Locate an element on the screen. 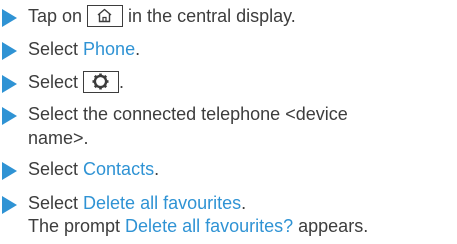 The width and height of the screenshot is (457, 244). step-2-text: Select Phone. is located at coordinates (84, 49).